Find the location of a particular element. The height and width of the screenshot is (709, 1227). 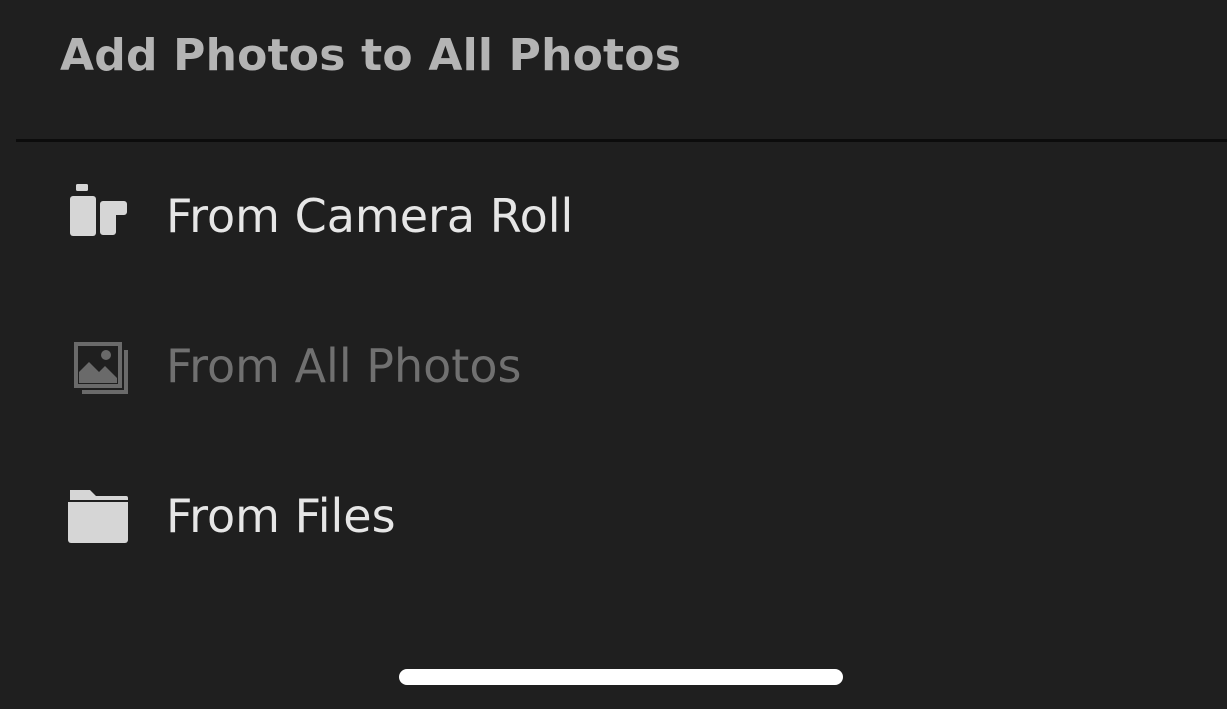

home-indicator is located at coordinates (621, 677).